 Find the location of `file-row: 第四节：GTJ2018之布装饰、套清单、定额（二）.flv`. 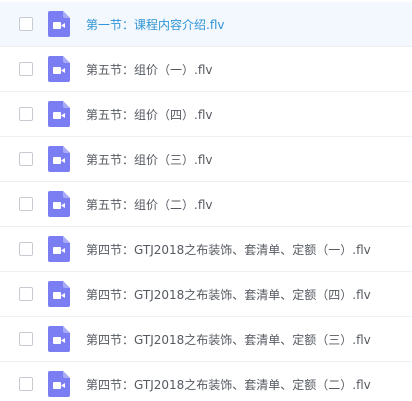

file-row: 第四节：GTJ2018之布装饰、套清单、定额（二）.flv is located at coordinates (206, 381).